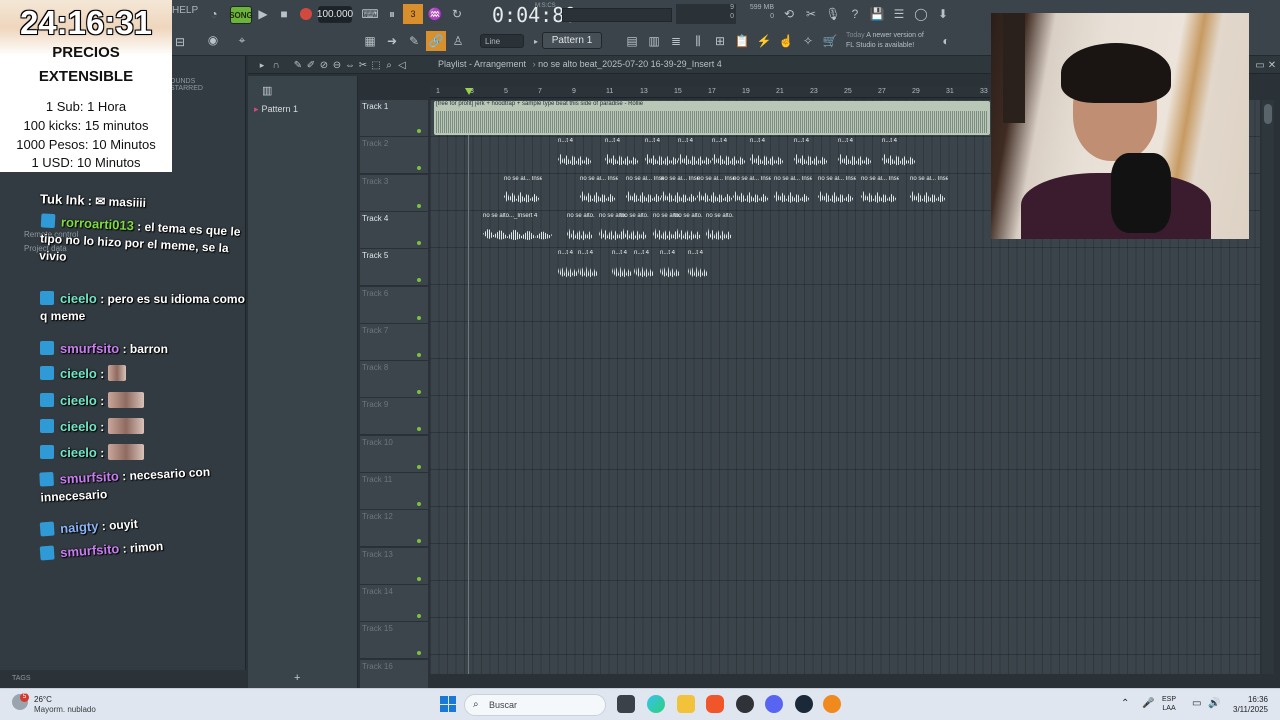  Describe the element at coordinates (458, 41) in the screenshot. I see `stamp-icon: ♙` at that location.